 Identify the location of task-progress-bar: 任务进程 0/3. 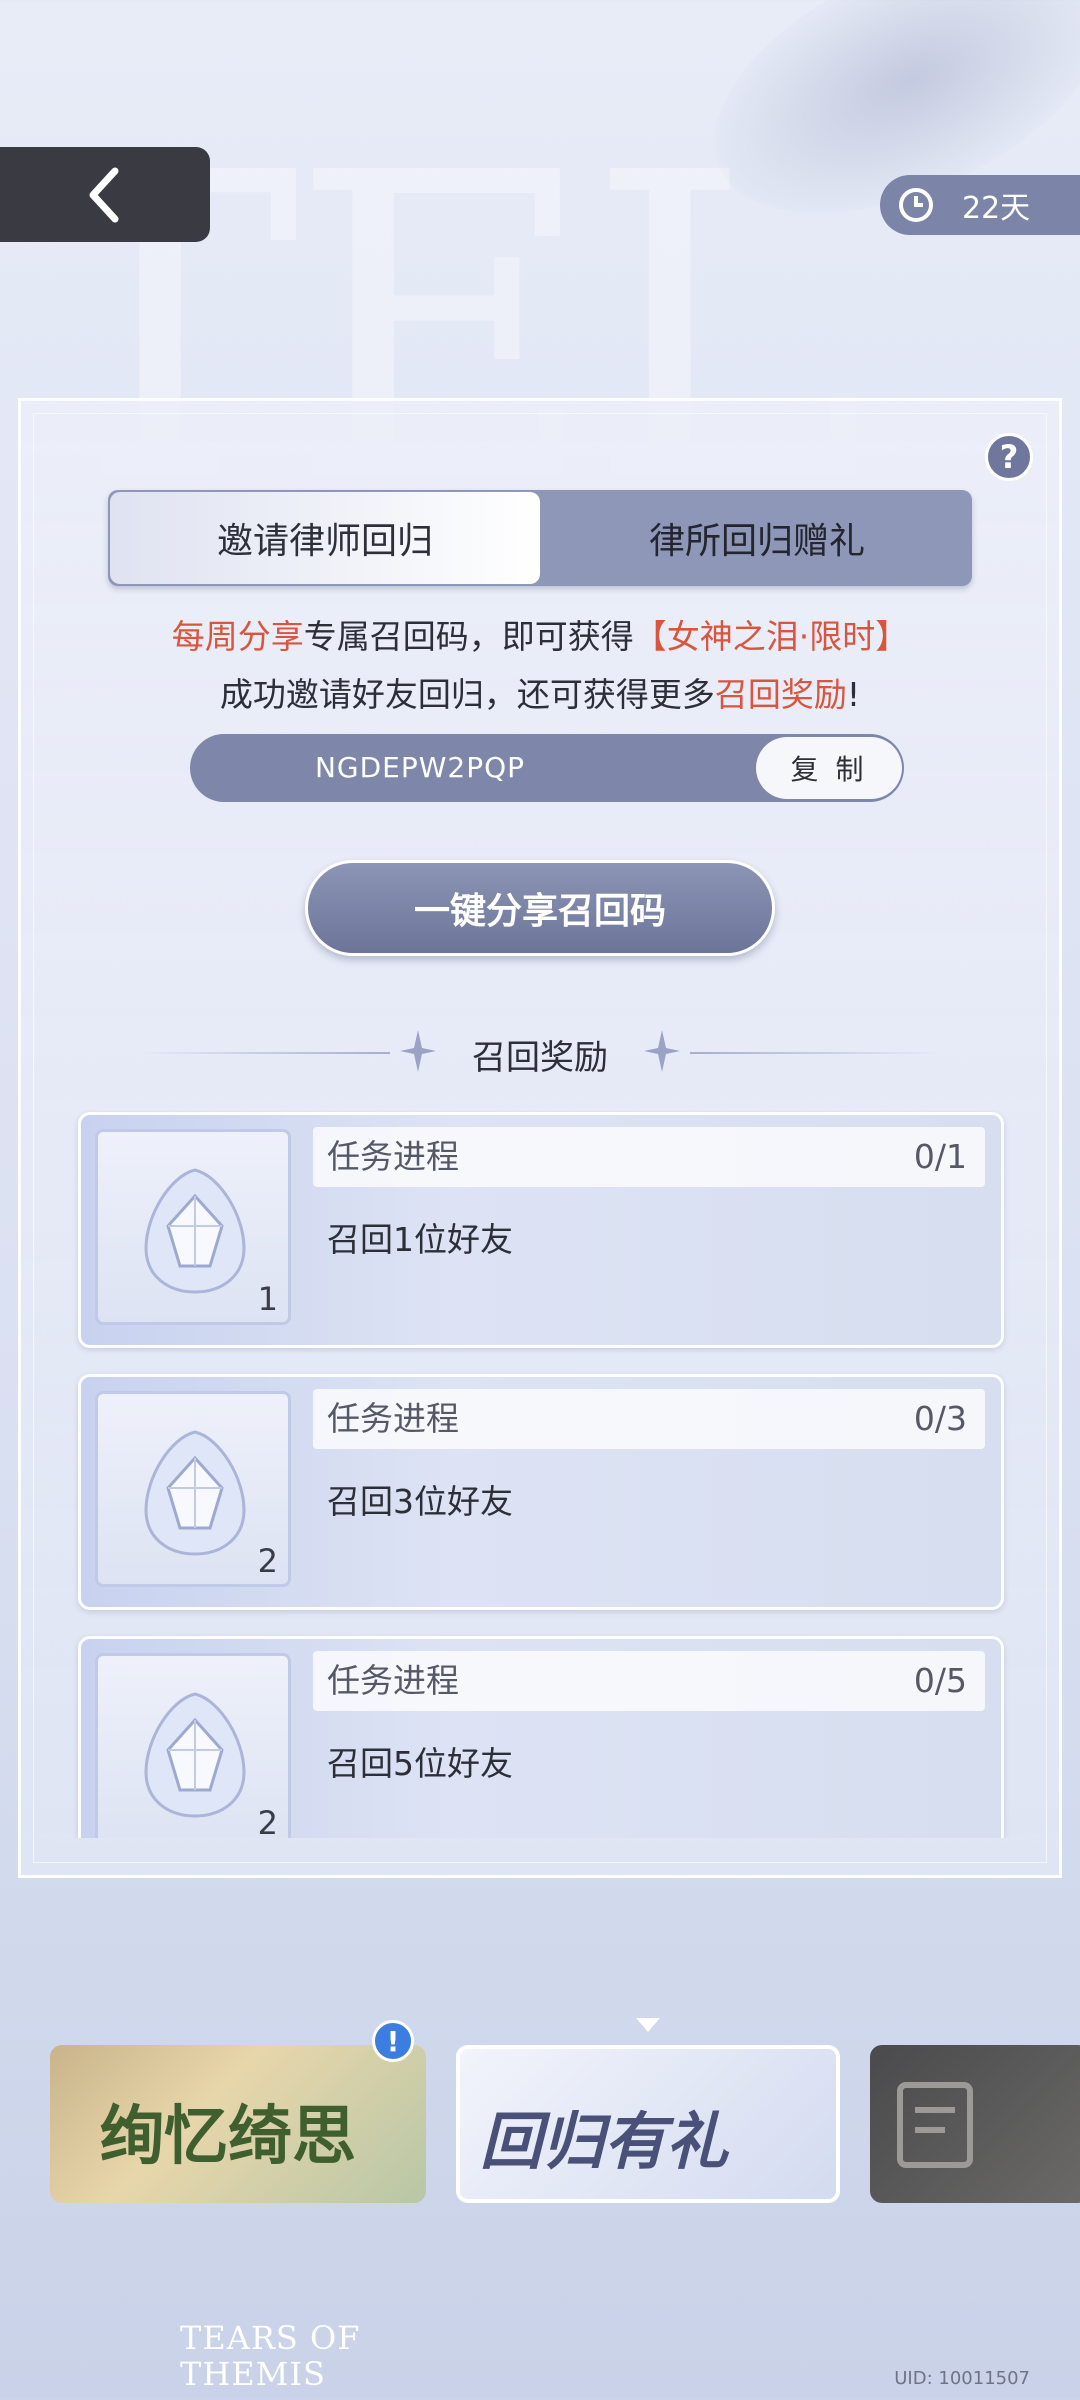
(649, 1419).